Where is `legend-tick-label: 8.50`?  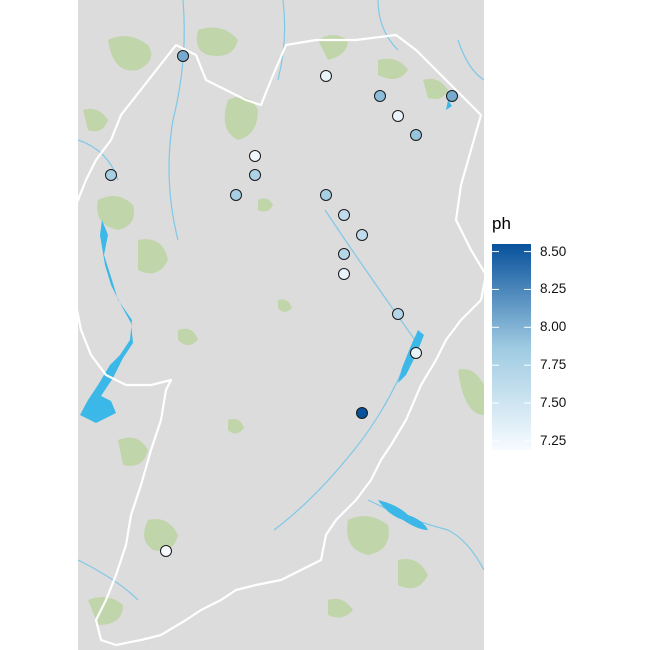 legend-tick-label: 8.50 is located at coordinates (553, 251).